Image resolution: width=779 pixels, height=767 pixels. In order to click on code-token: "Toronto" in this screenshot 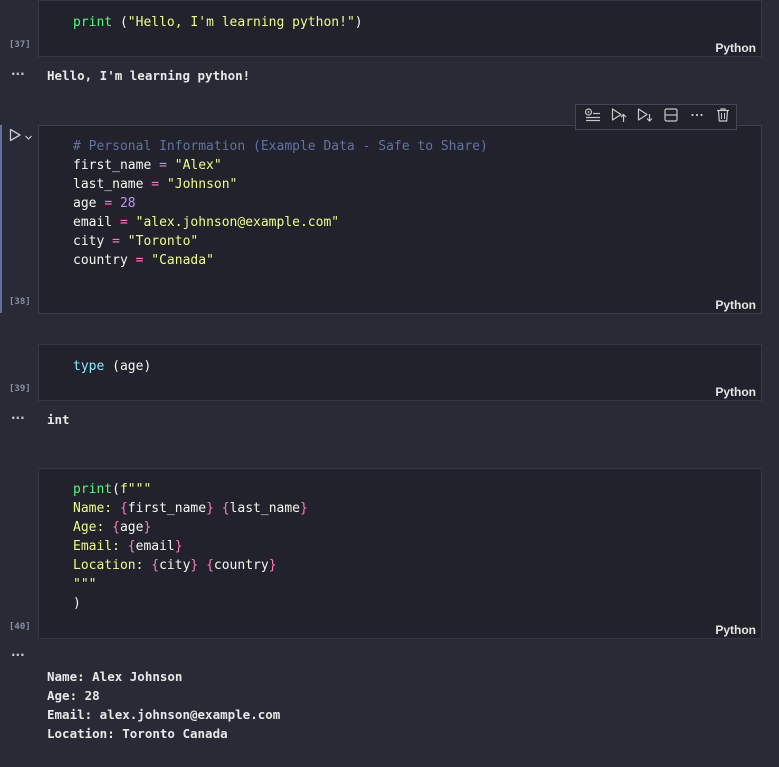, I will do `click(163, 241)`.